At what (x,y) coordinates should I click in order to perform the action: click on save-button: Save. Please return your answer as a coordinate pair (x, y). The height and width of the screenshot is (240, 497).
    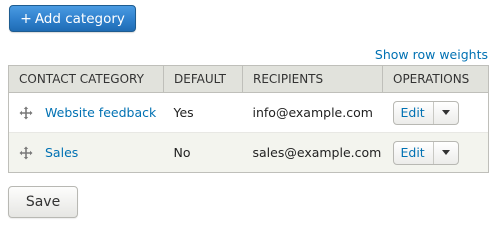
    Looking at the image, I should click on (43, 202).